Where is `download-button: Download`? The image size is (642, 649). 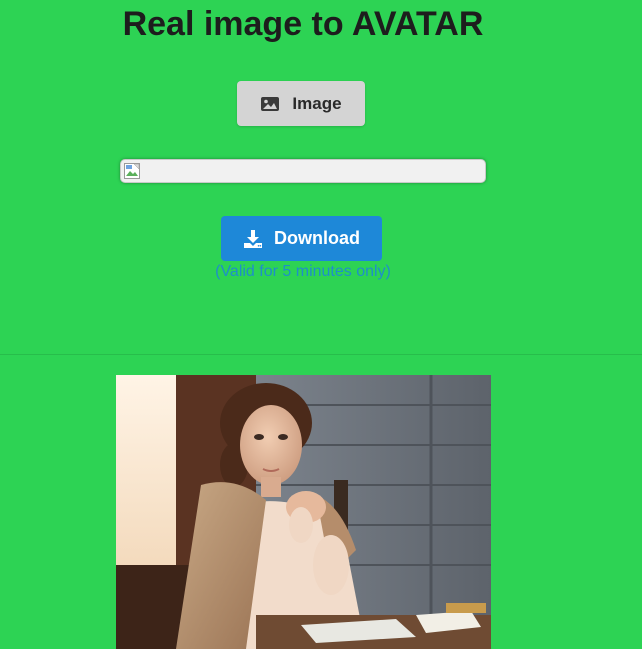
download-button: Download is located at coordinates (301, 238).